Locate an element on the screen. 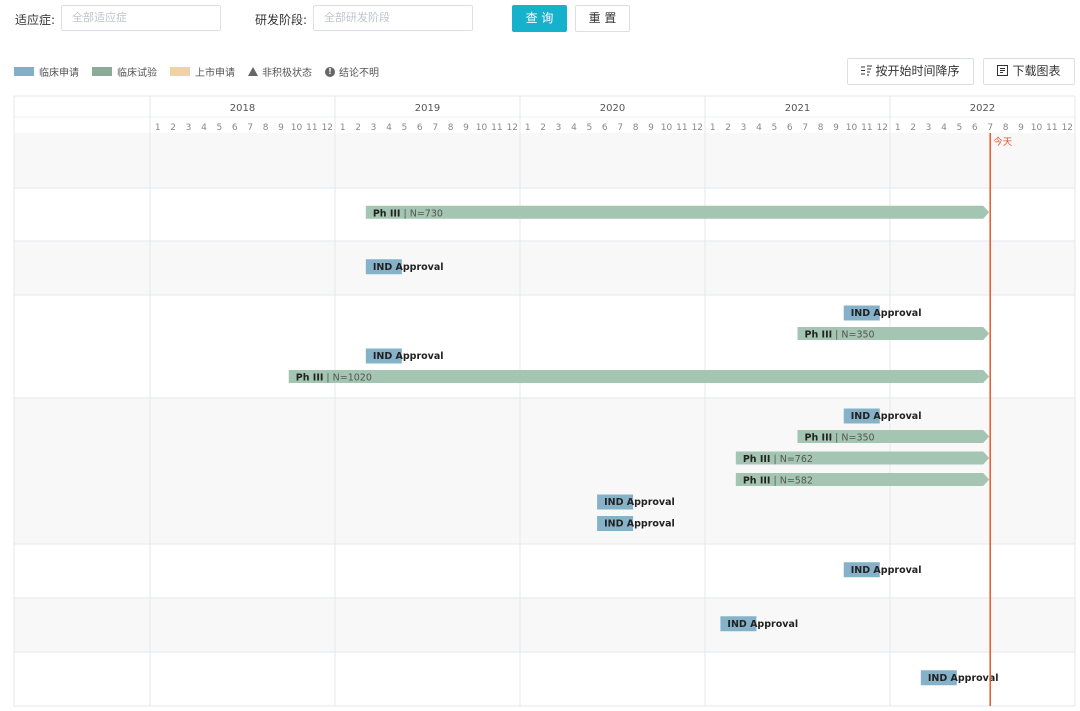 Image resolution: width=1080 pixels, height=711 pixels. clinical-application-swatch is located at coordinates (24, 71).